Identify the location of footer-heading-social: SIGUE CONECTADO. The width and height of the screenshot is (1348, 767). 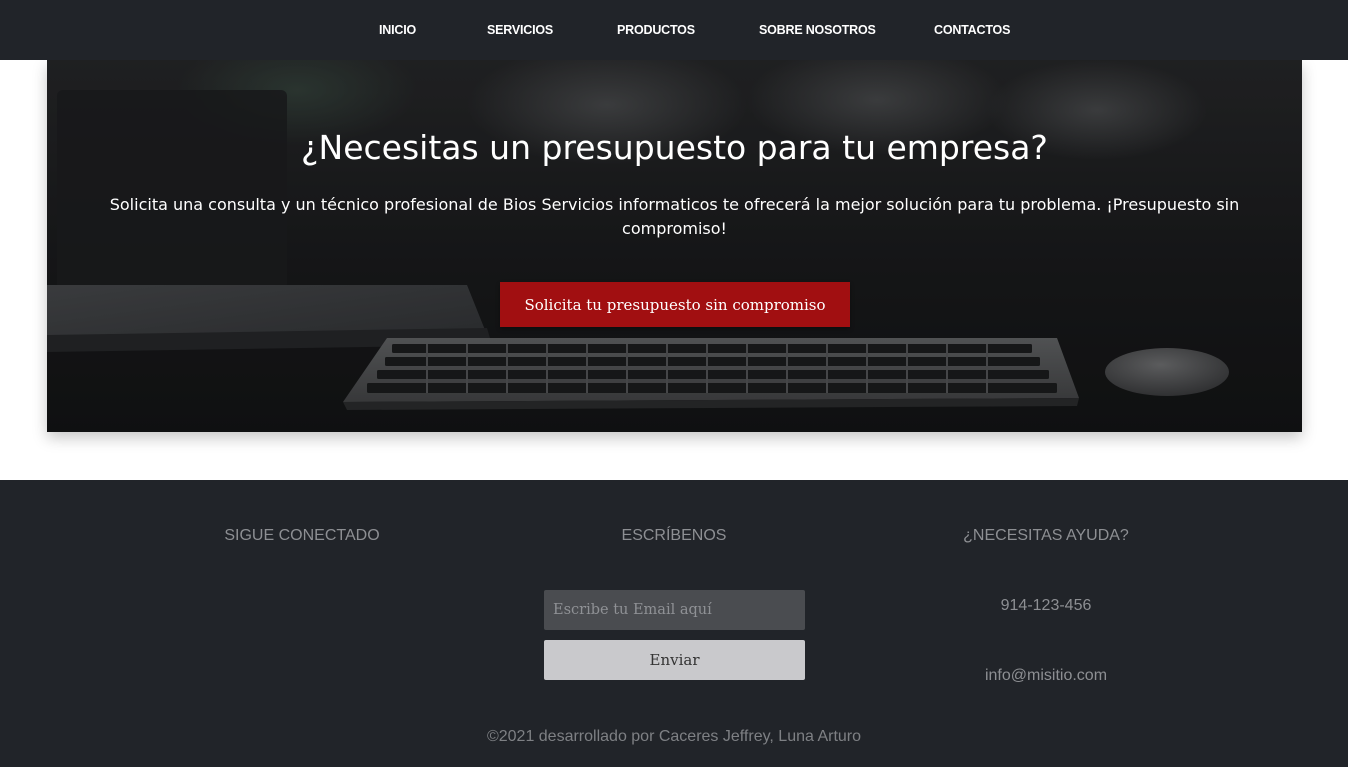
(302, 535).